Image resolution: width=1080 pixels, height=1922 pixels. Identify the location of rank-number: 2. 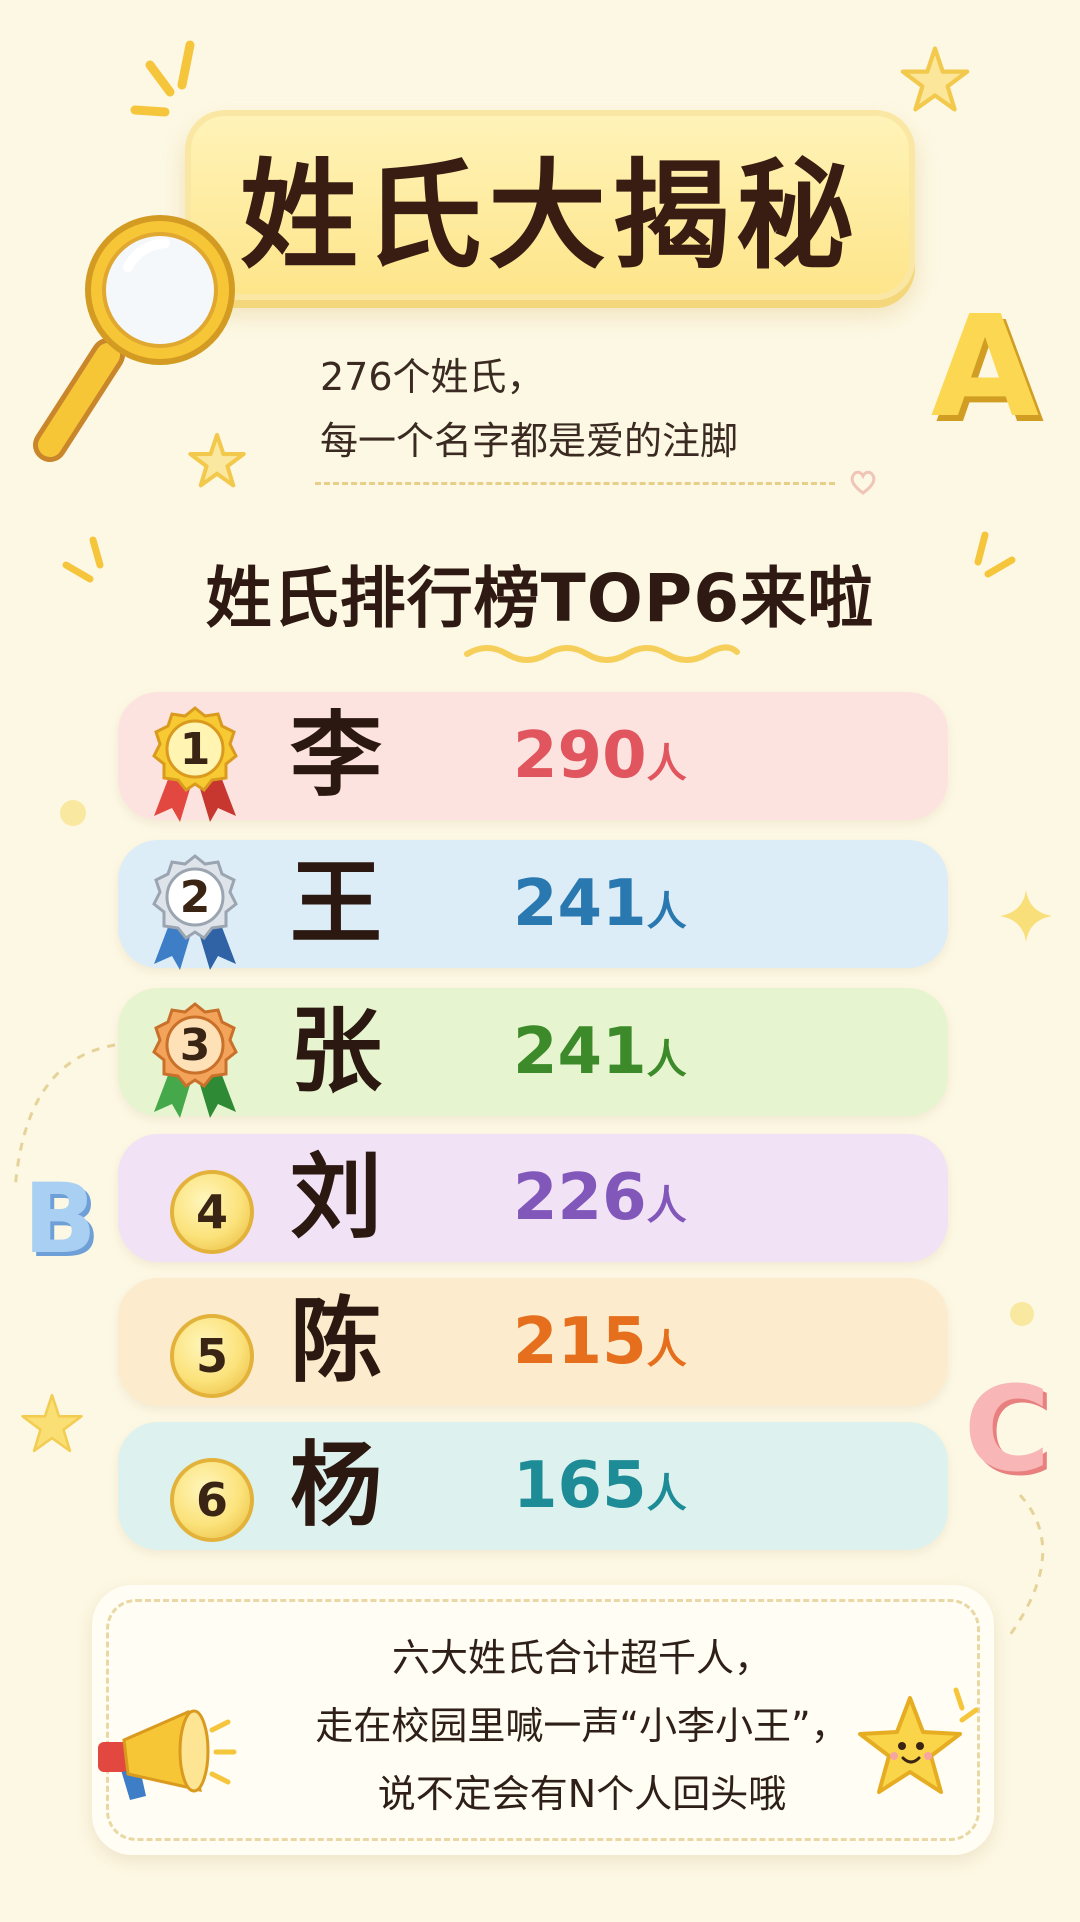
(195, 897).